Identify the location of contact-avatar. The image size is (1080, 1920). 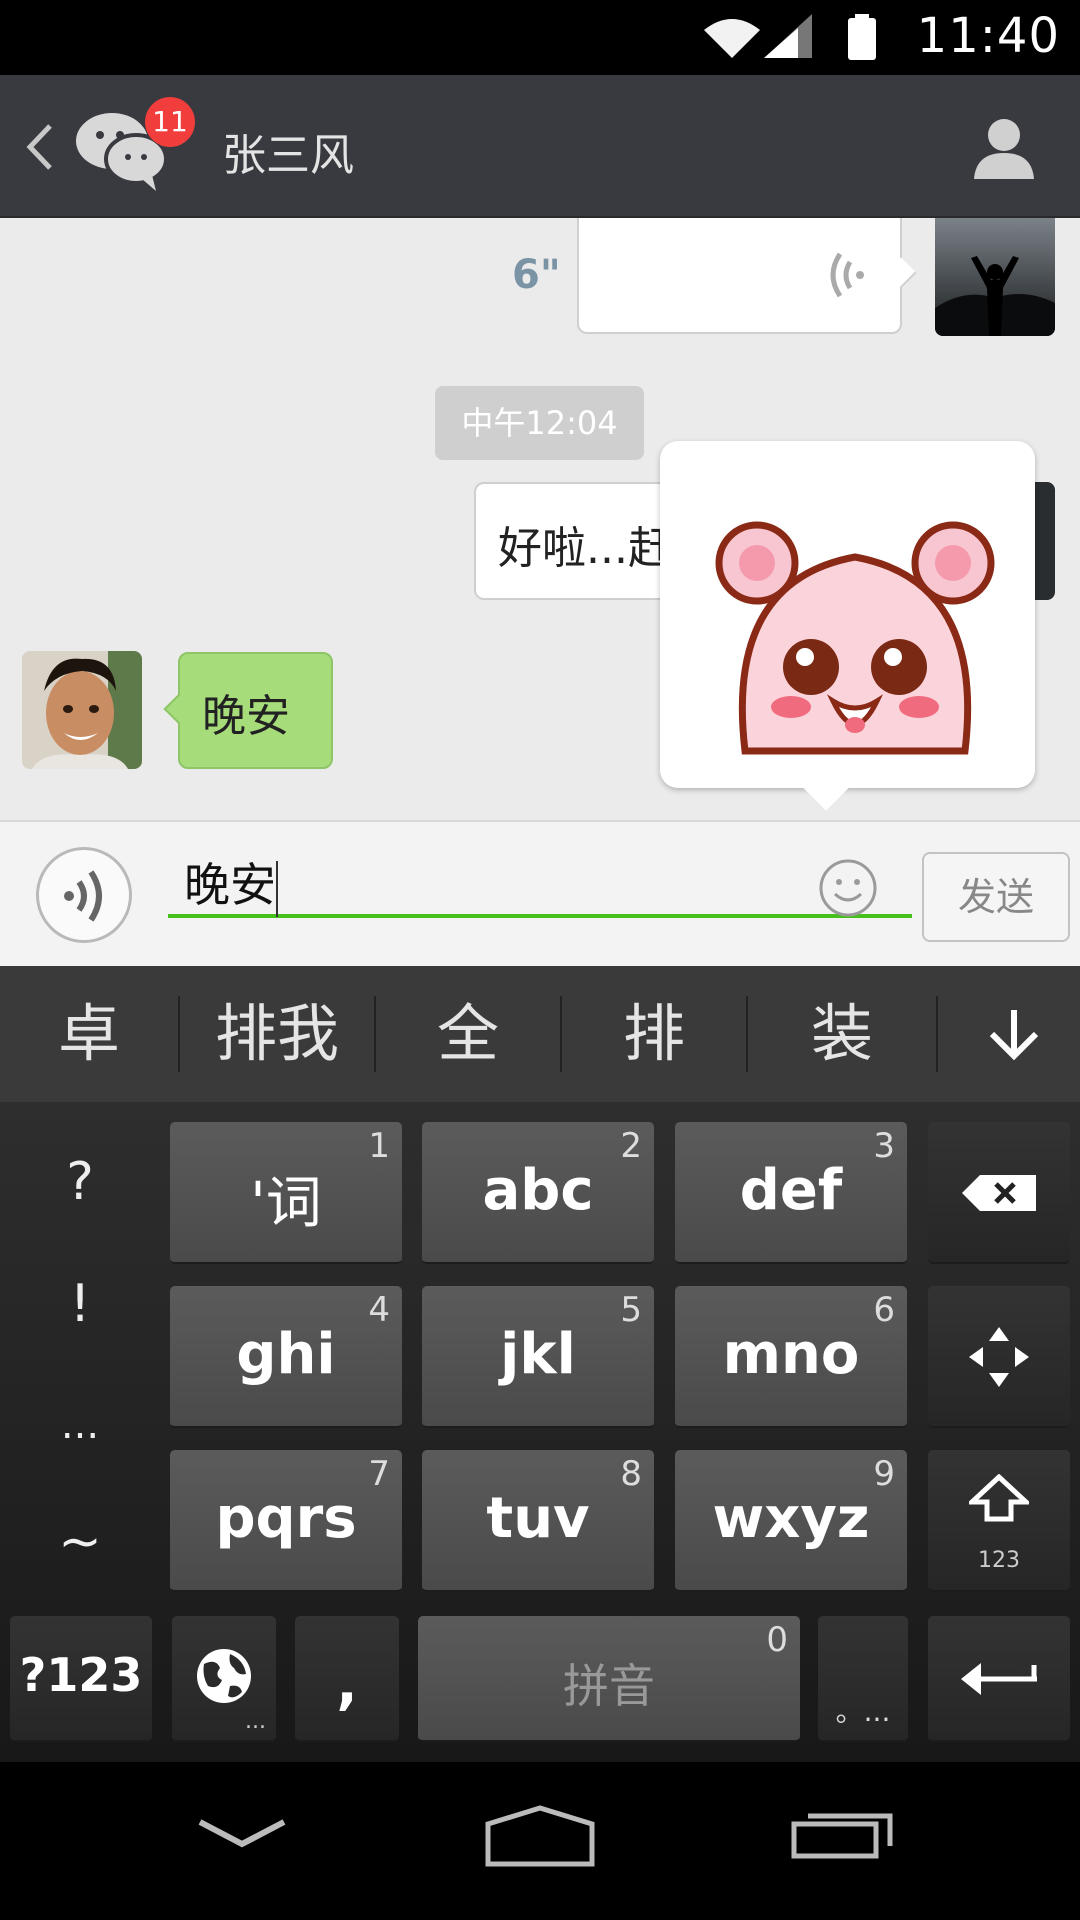
(82, 710).